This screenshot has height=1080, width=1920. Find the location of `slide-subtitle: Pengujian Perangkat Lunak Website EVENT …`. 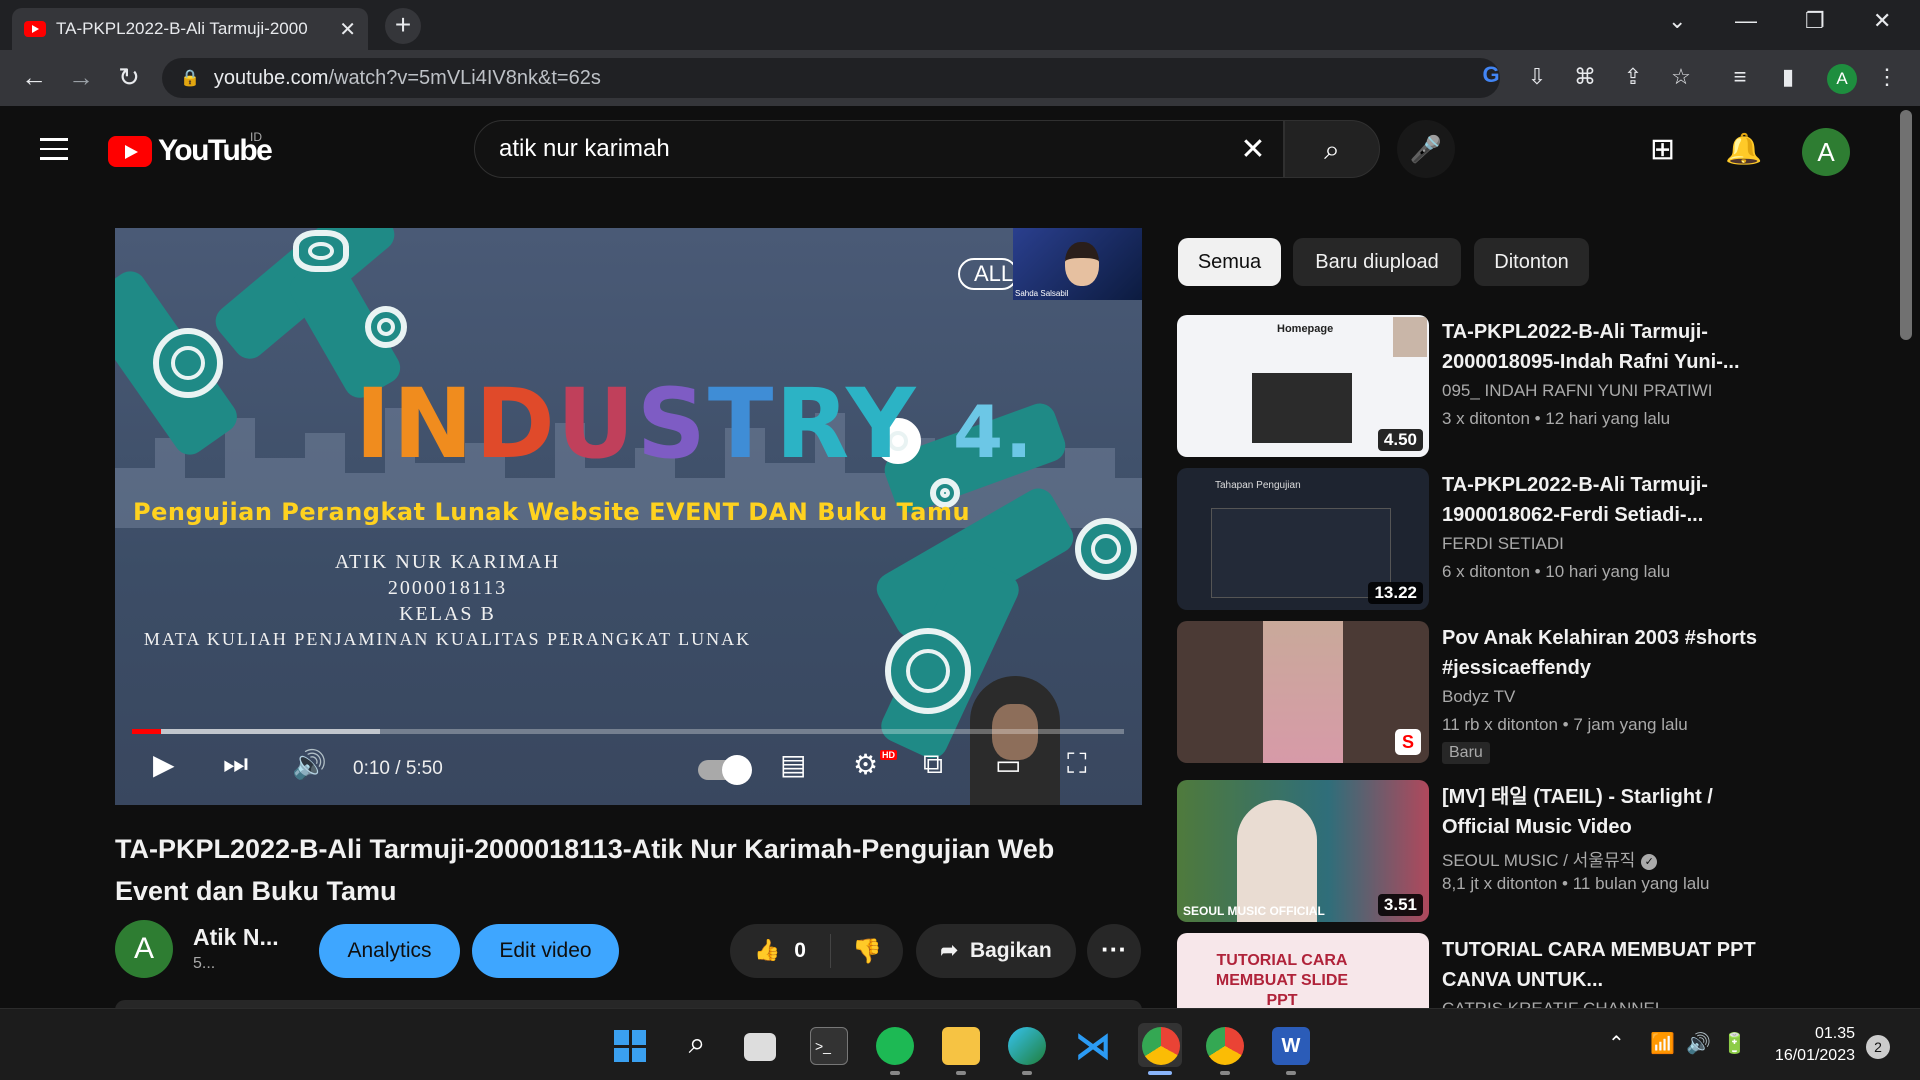

slide-subtitle: Pengujian Perangkat Lunak Website EVENT … is located at coordinates (552, 512).